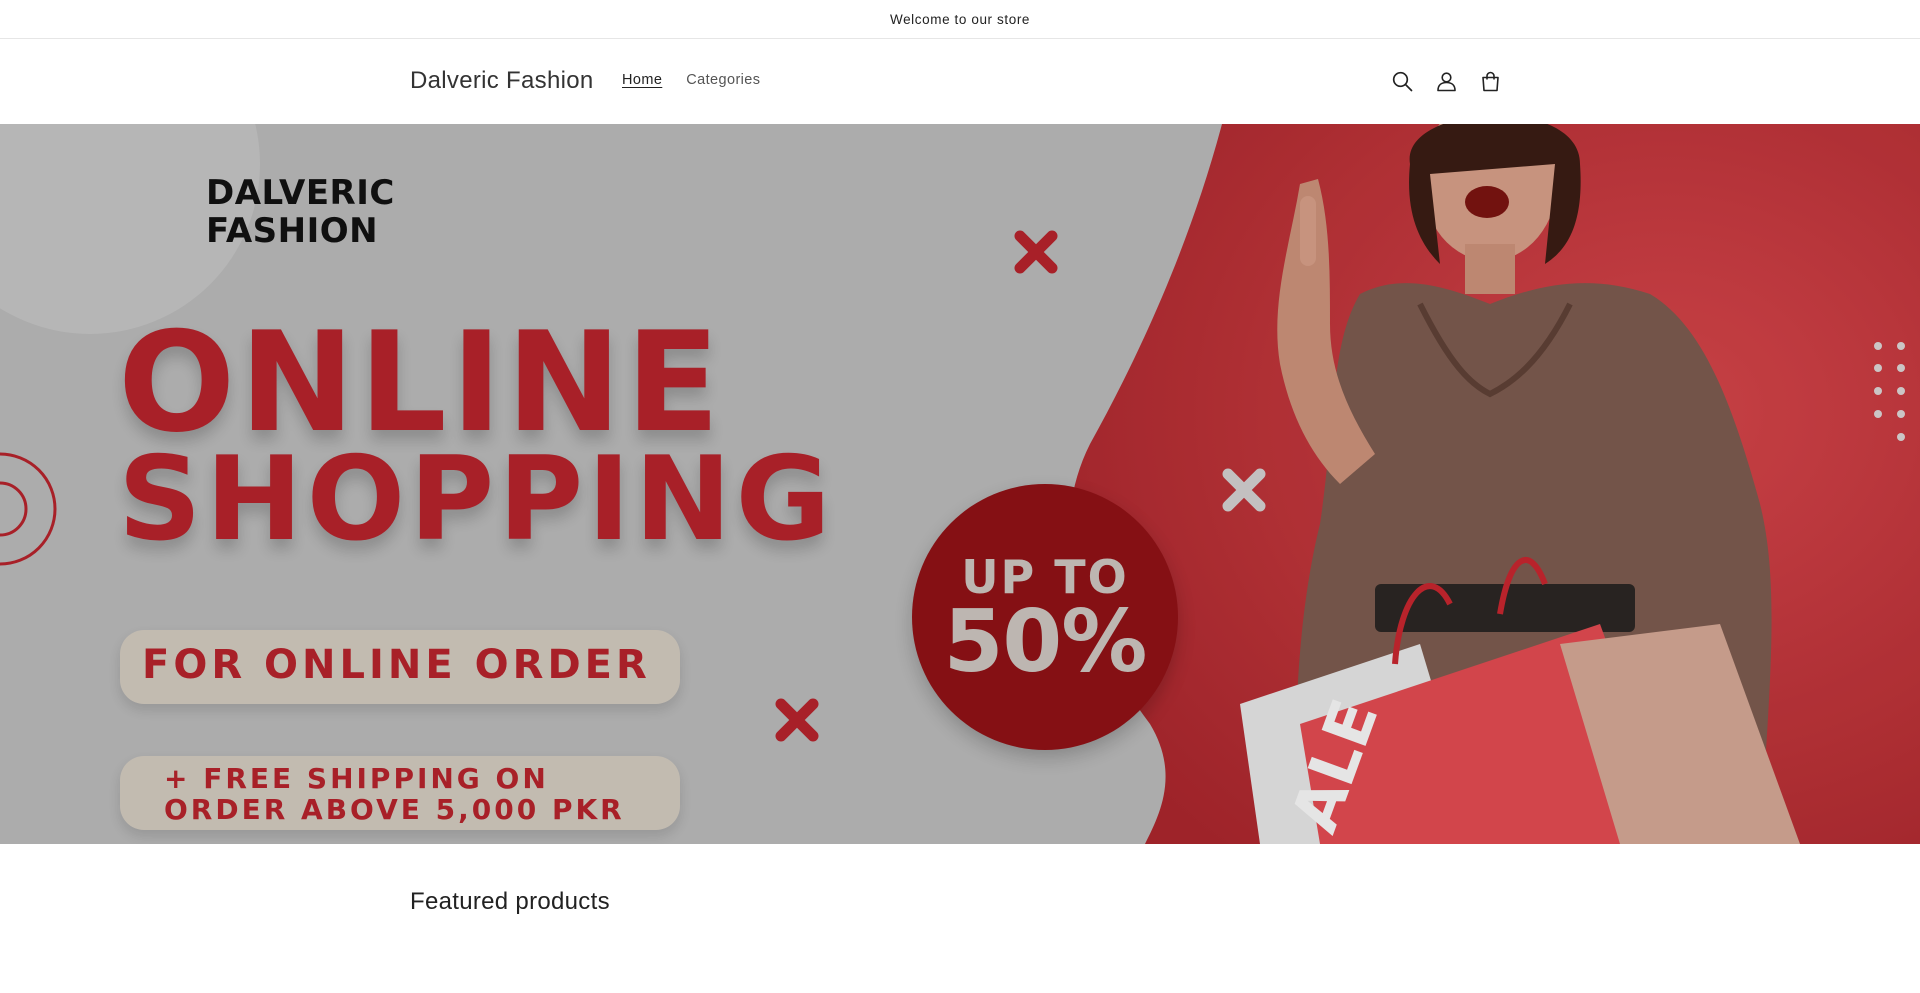  Describe the element at coordinates (1487, 202) in the screenshot. I see `model-mouth` at that location.